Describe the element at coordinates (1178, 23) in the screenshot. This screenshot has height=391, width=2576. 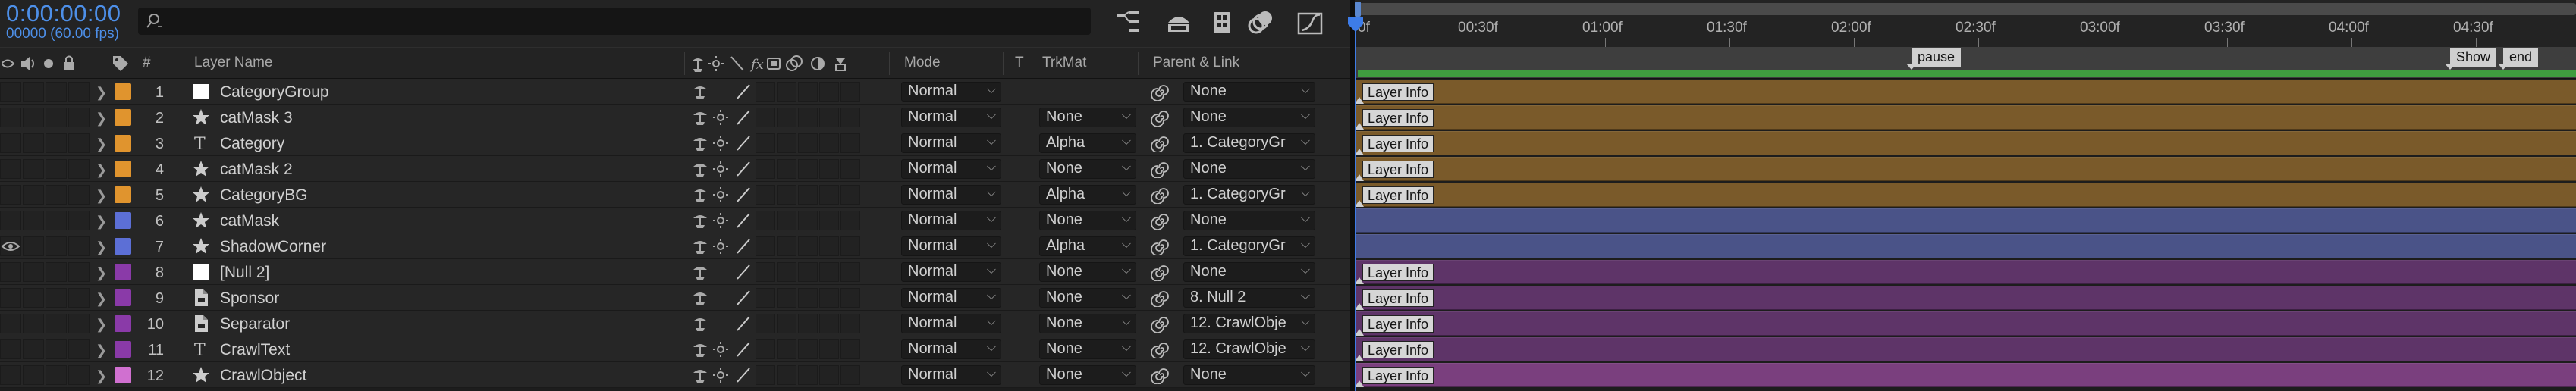
I see `draft-3d-icon` at that location.